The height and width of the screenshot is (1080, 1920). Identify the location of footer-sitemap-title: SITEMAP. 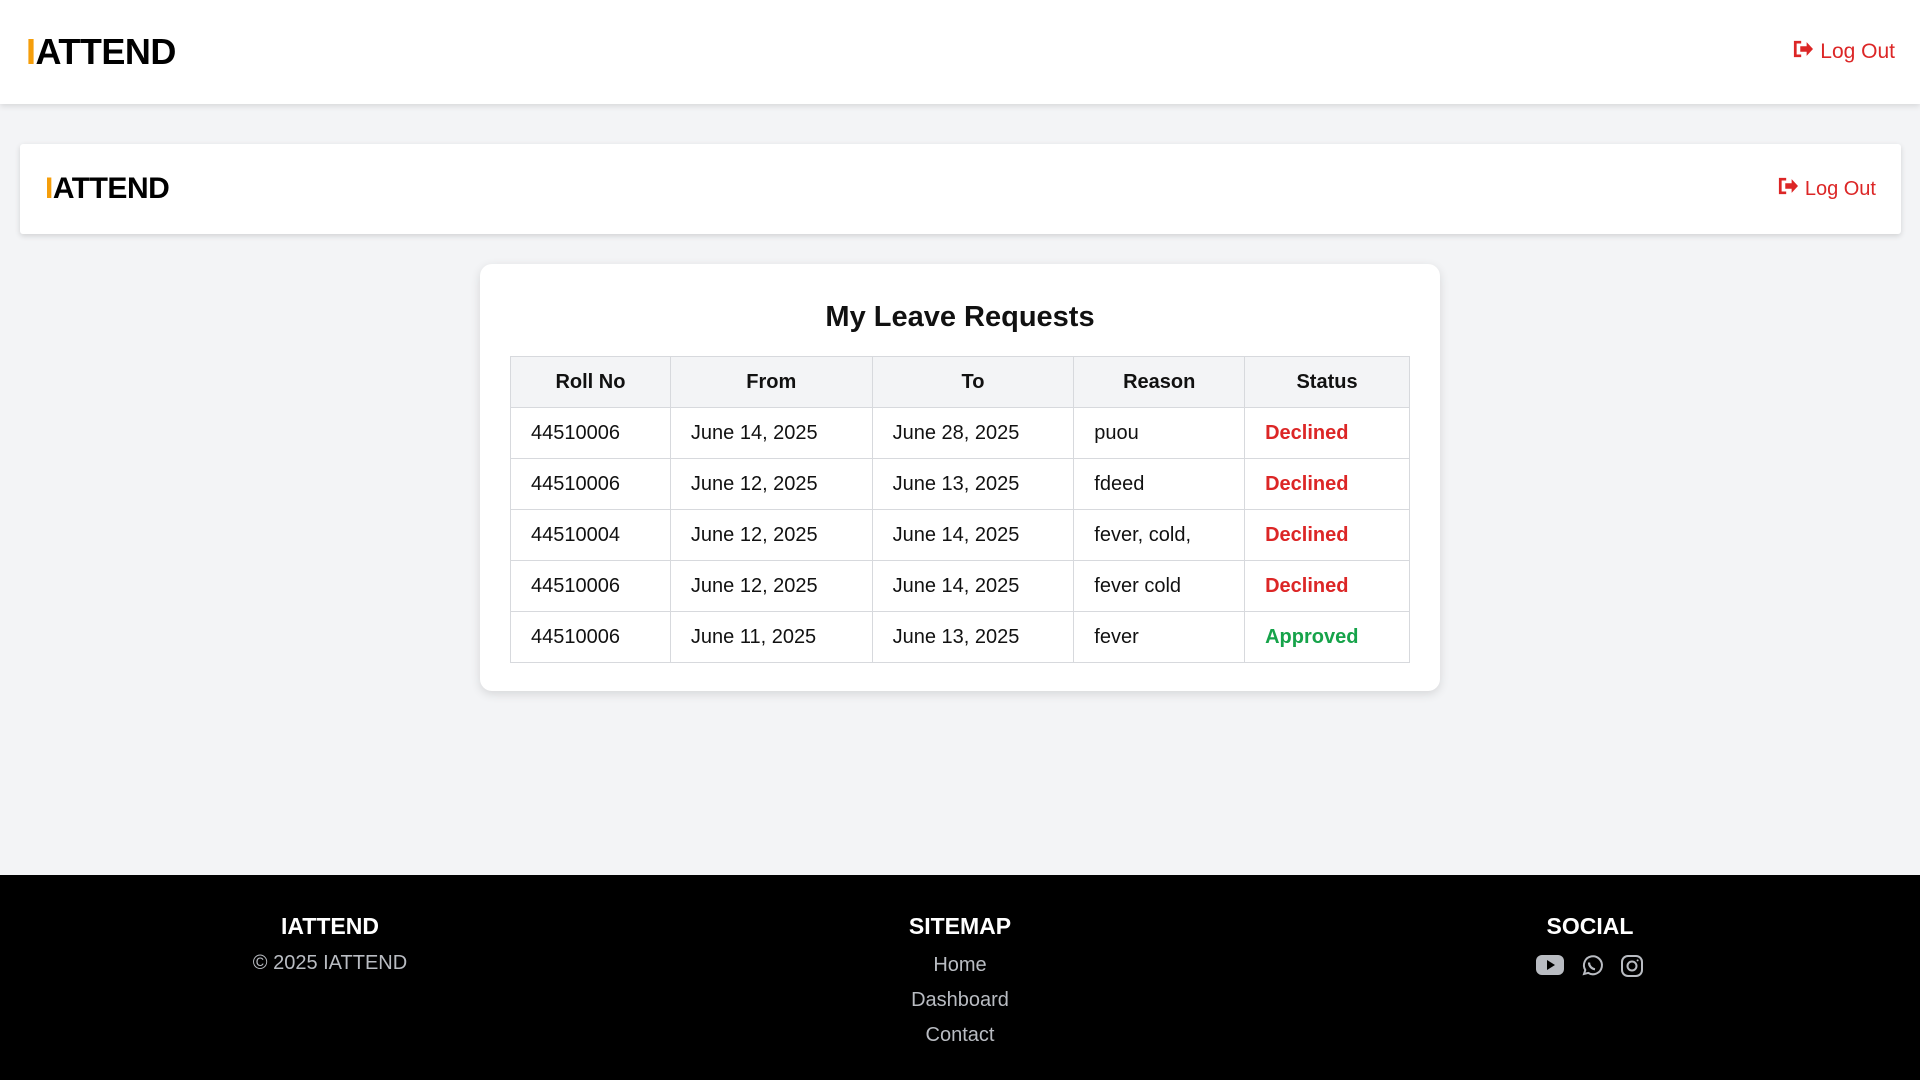
(960, 926).